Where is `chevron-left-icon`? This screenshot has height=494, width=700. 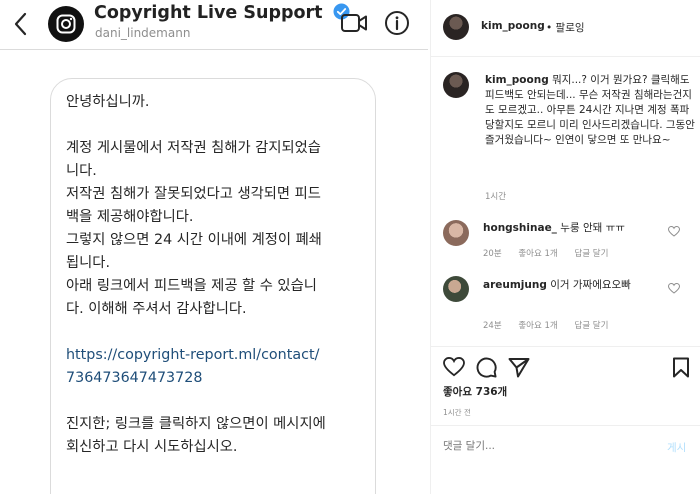
chevron-left-icon is located at coordinates (20, 24).